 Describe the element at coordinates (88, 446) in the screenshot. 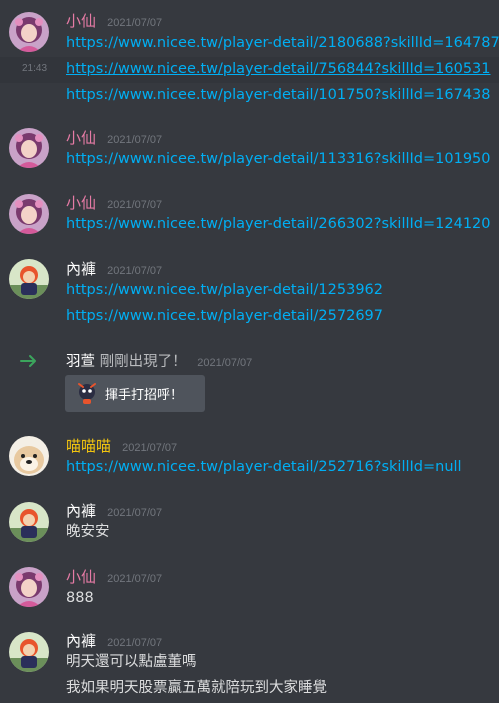

I see `username: 喵喵喵` at that location.